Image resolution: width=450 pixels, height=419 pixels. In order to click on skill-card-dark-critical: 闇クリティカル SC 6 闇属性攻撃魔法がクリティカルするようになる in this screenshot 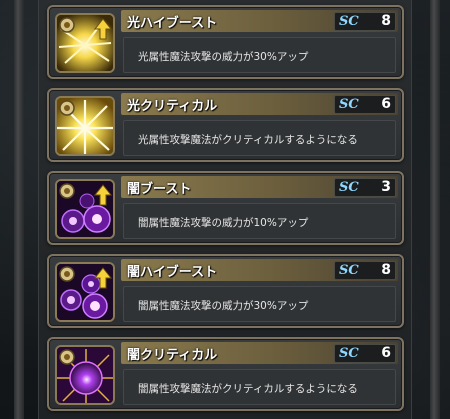, I will do `click(225, 374)`.